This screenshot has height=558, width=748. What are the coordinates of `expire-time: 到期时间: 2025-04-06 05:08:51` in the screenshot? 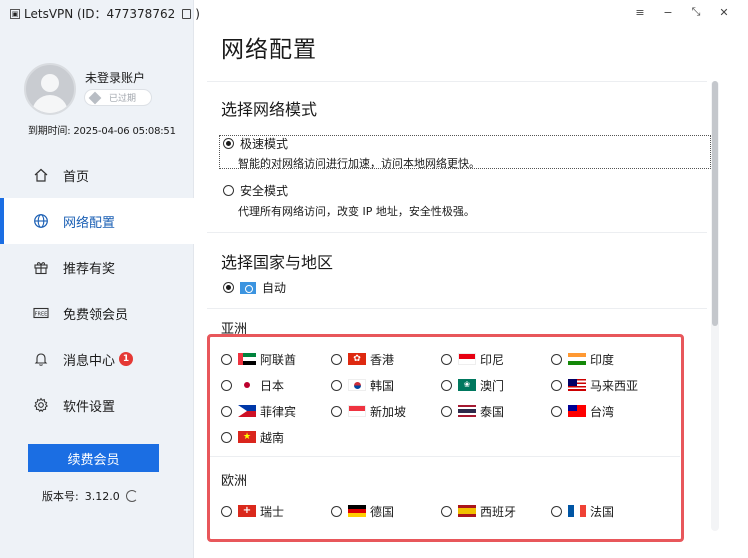 It's located at (102, 131).